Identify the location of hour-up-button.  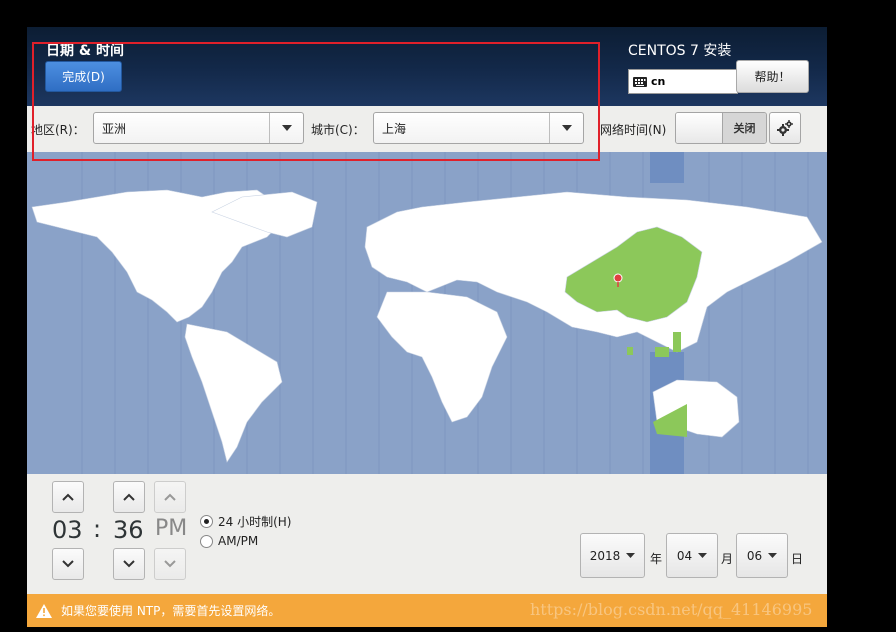
(68, 497).